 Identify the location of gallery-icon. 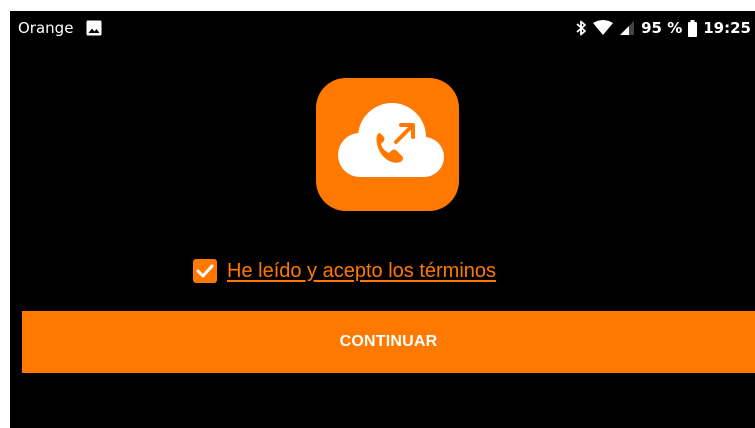
(94, 28).